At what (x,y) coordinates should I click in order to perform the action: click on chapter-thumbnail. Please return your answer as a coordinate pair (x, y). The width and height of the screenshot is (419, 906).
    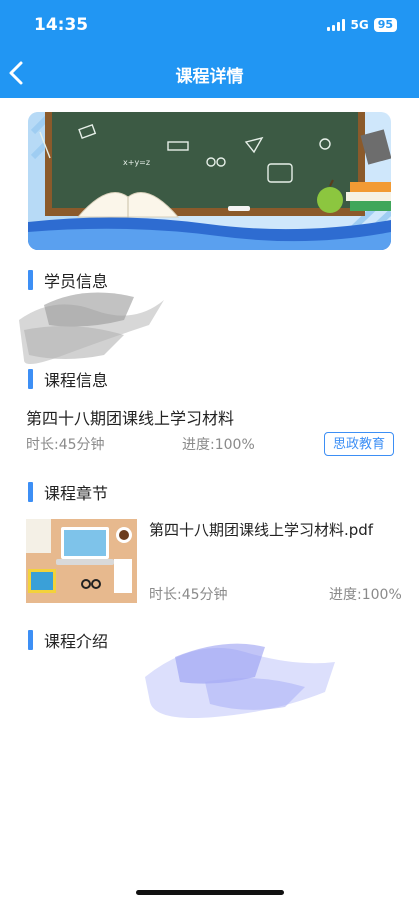
    Looking at the image, I should click on (81, 561).